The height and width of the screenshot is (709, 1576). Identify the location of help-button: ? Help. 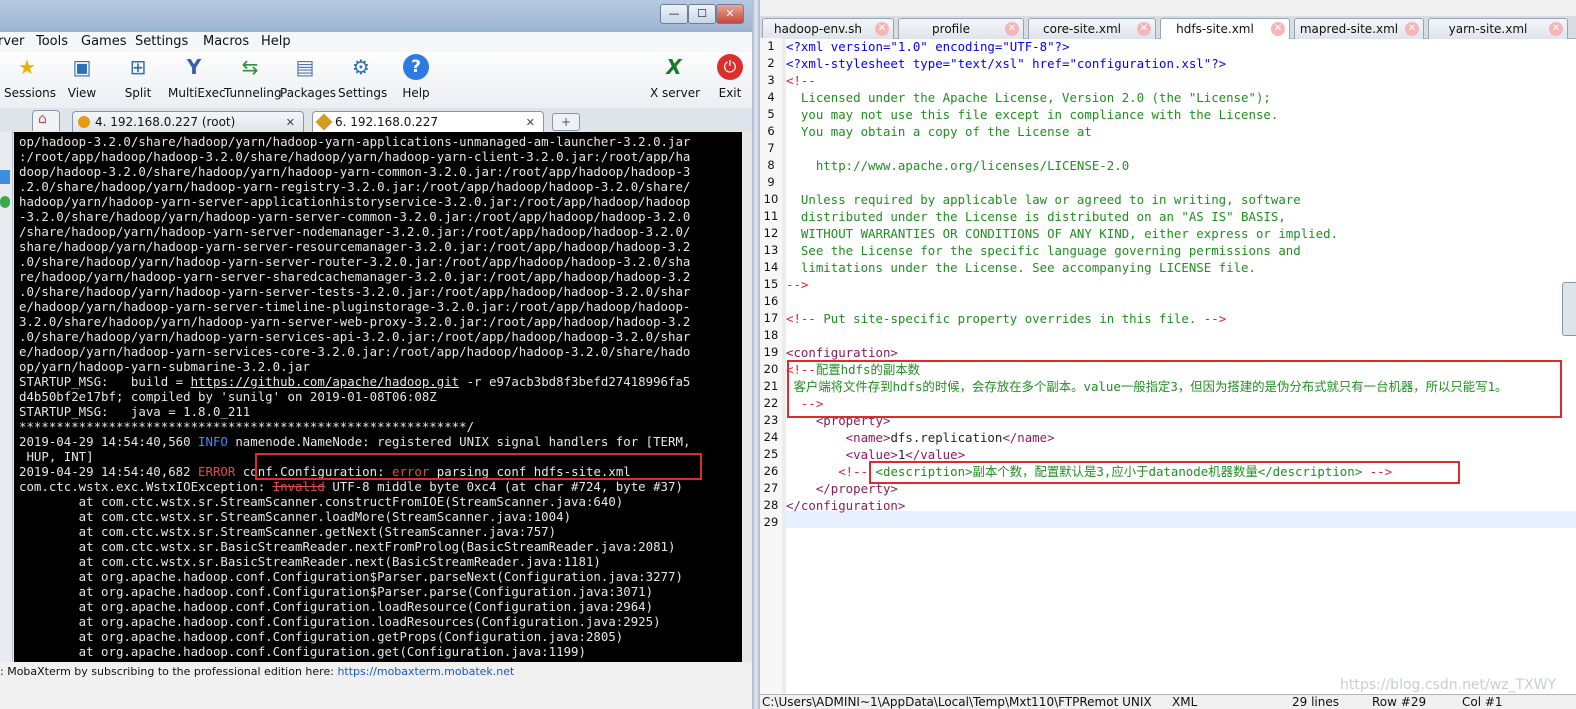
(416, 79).